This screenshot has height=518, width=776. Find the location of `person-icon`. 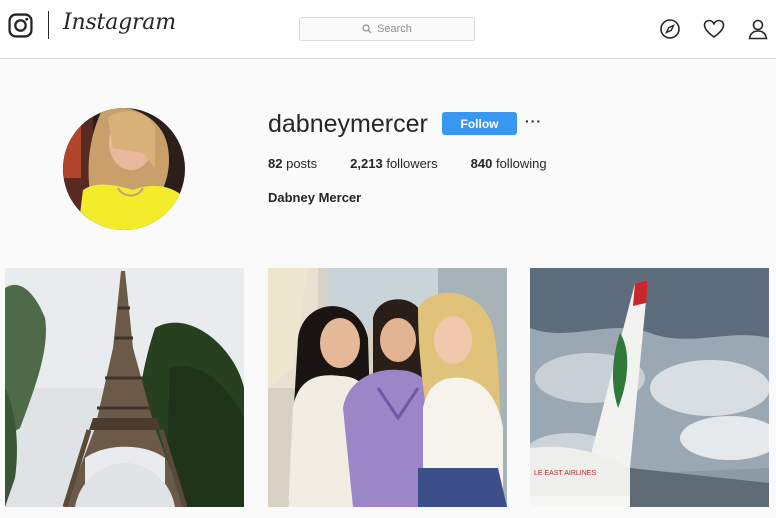

person-icon is located at coordinates (758, 29).